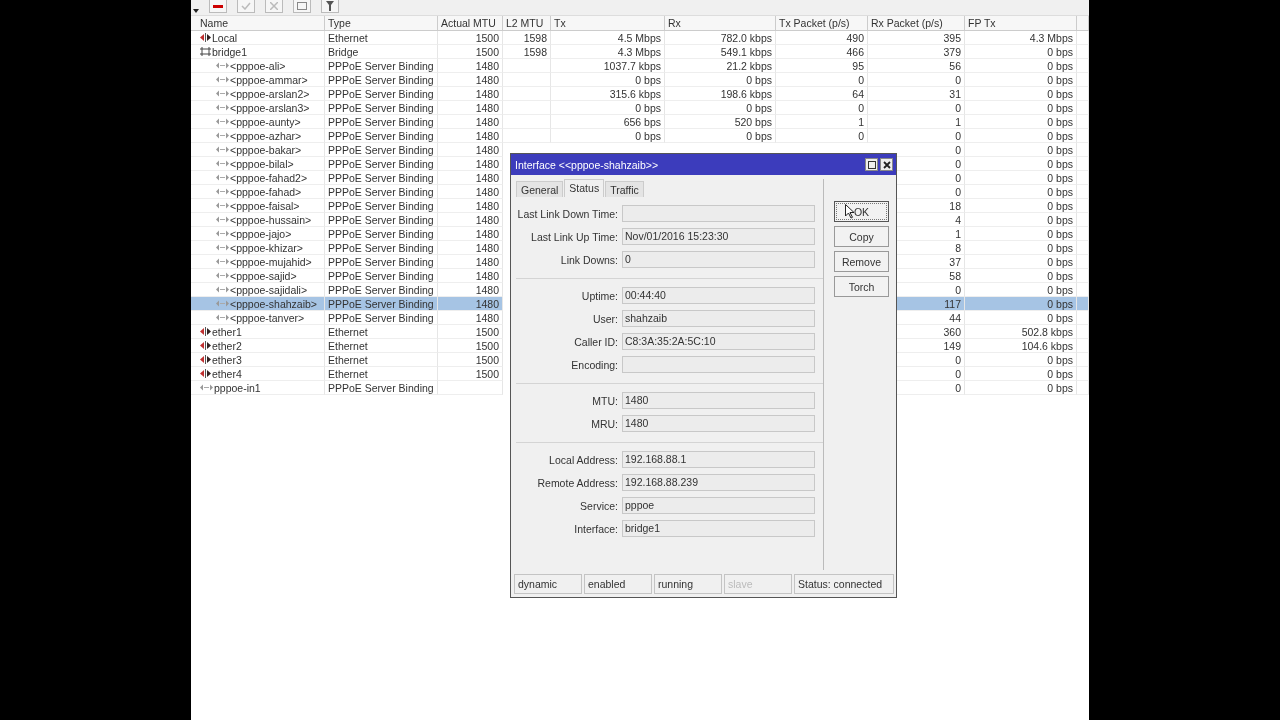 Image resolution: width=1280 pixels, height=720 pixels. Describe the element at coordinates (718, 528) in the screenshot. I see `input-field: bridge1` at that location.